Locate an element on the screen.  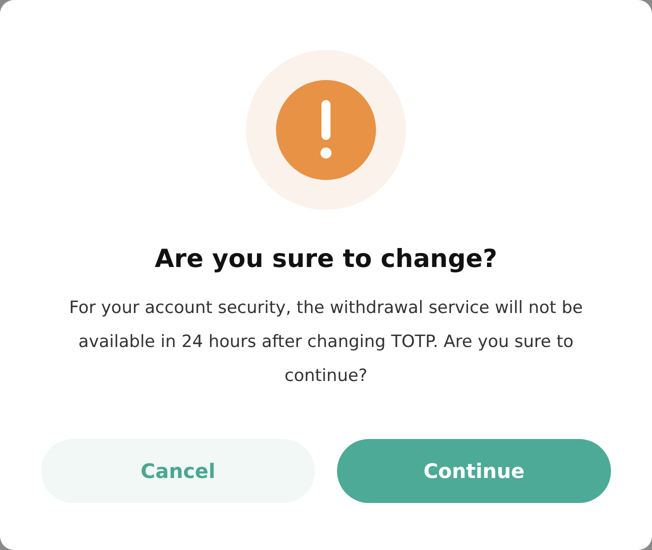
dialog-title: Are you sure to change? is located at coordinates (326, 258).